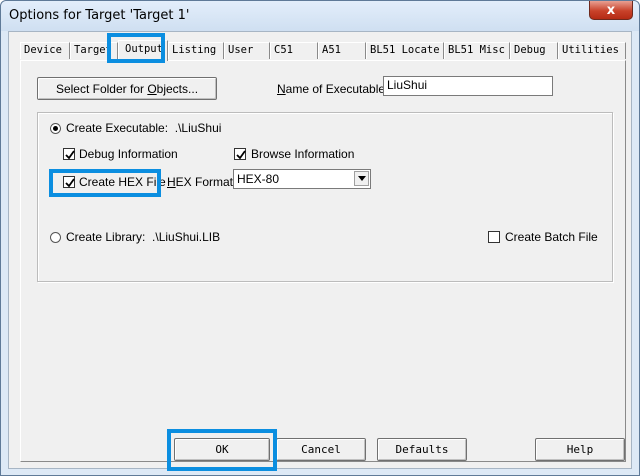 This screenshot has width=640, height=476. I want to click on debug-info-checkbox, so click(69, 154).